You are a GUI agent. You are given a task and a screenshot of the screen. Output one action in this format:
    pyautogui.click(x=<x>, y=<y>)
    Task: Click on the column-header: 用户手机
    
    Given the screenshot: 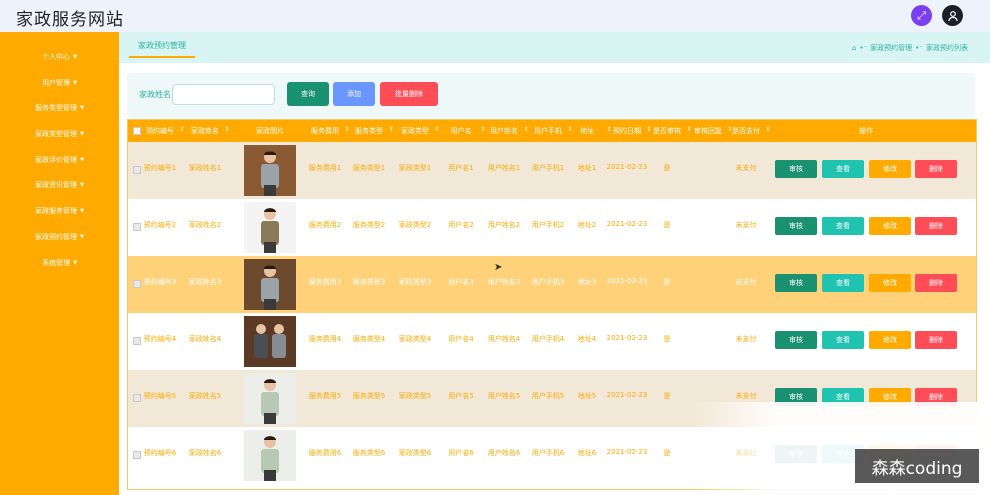 What is the action you would take?
    pyautogui.click(x=548, y=131)
    